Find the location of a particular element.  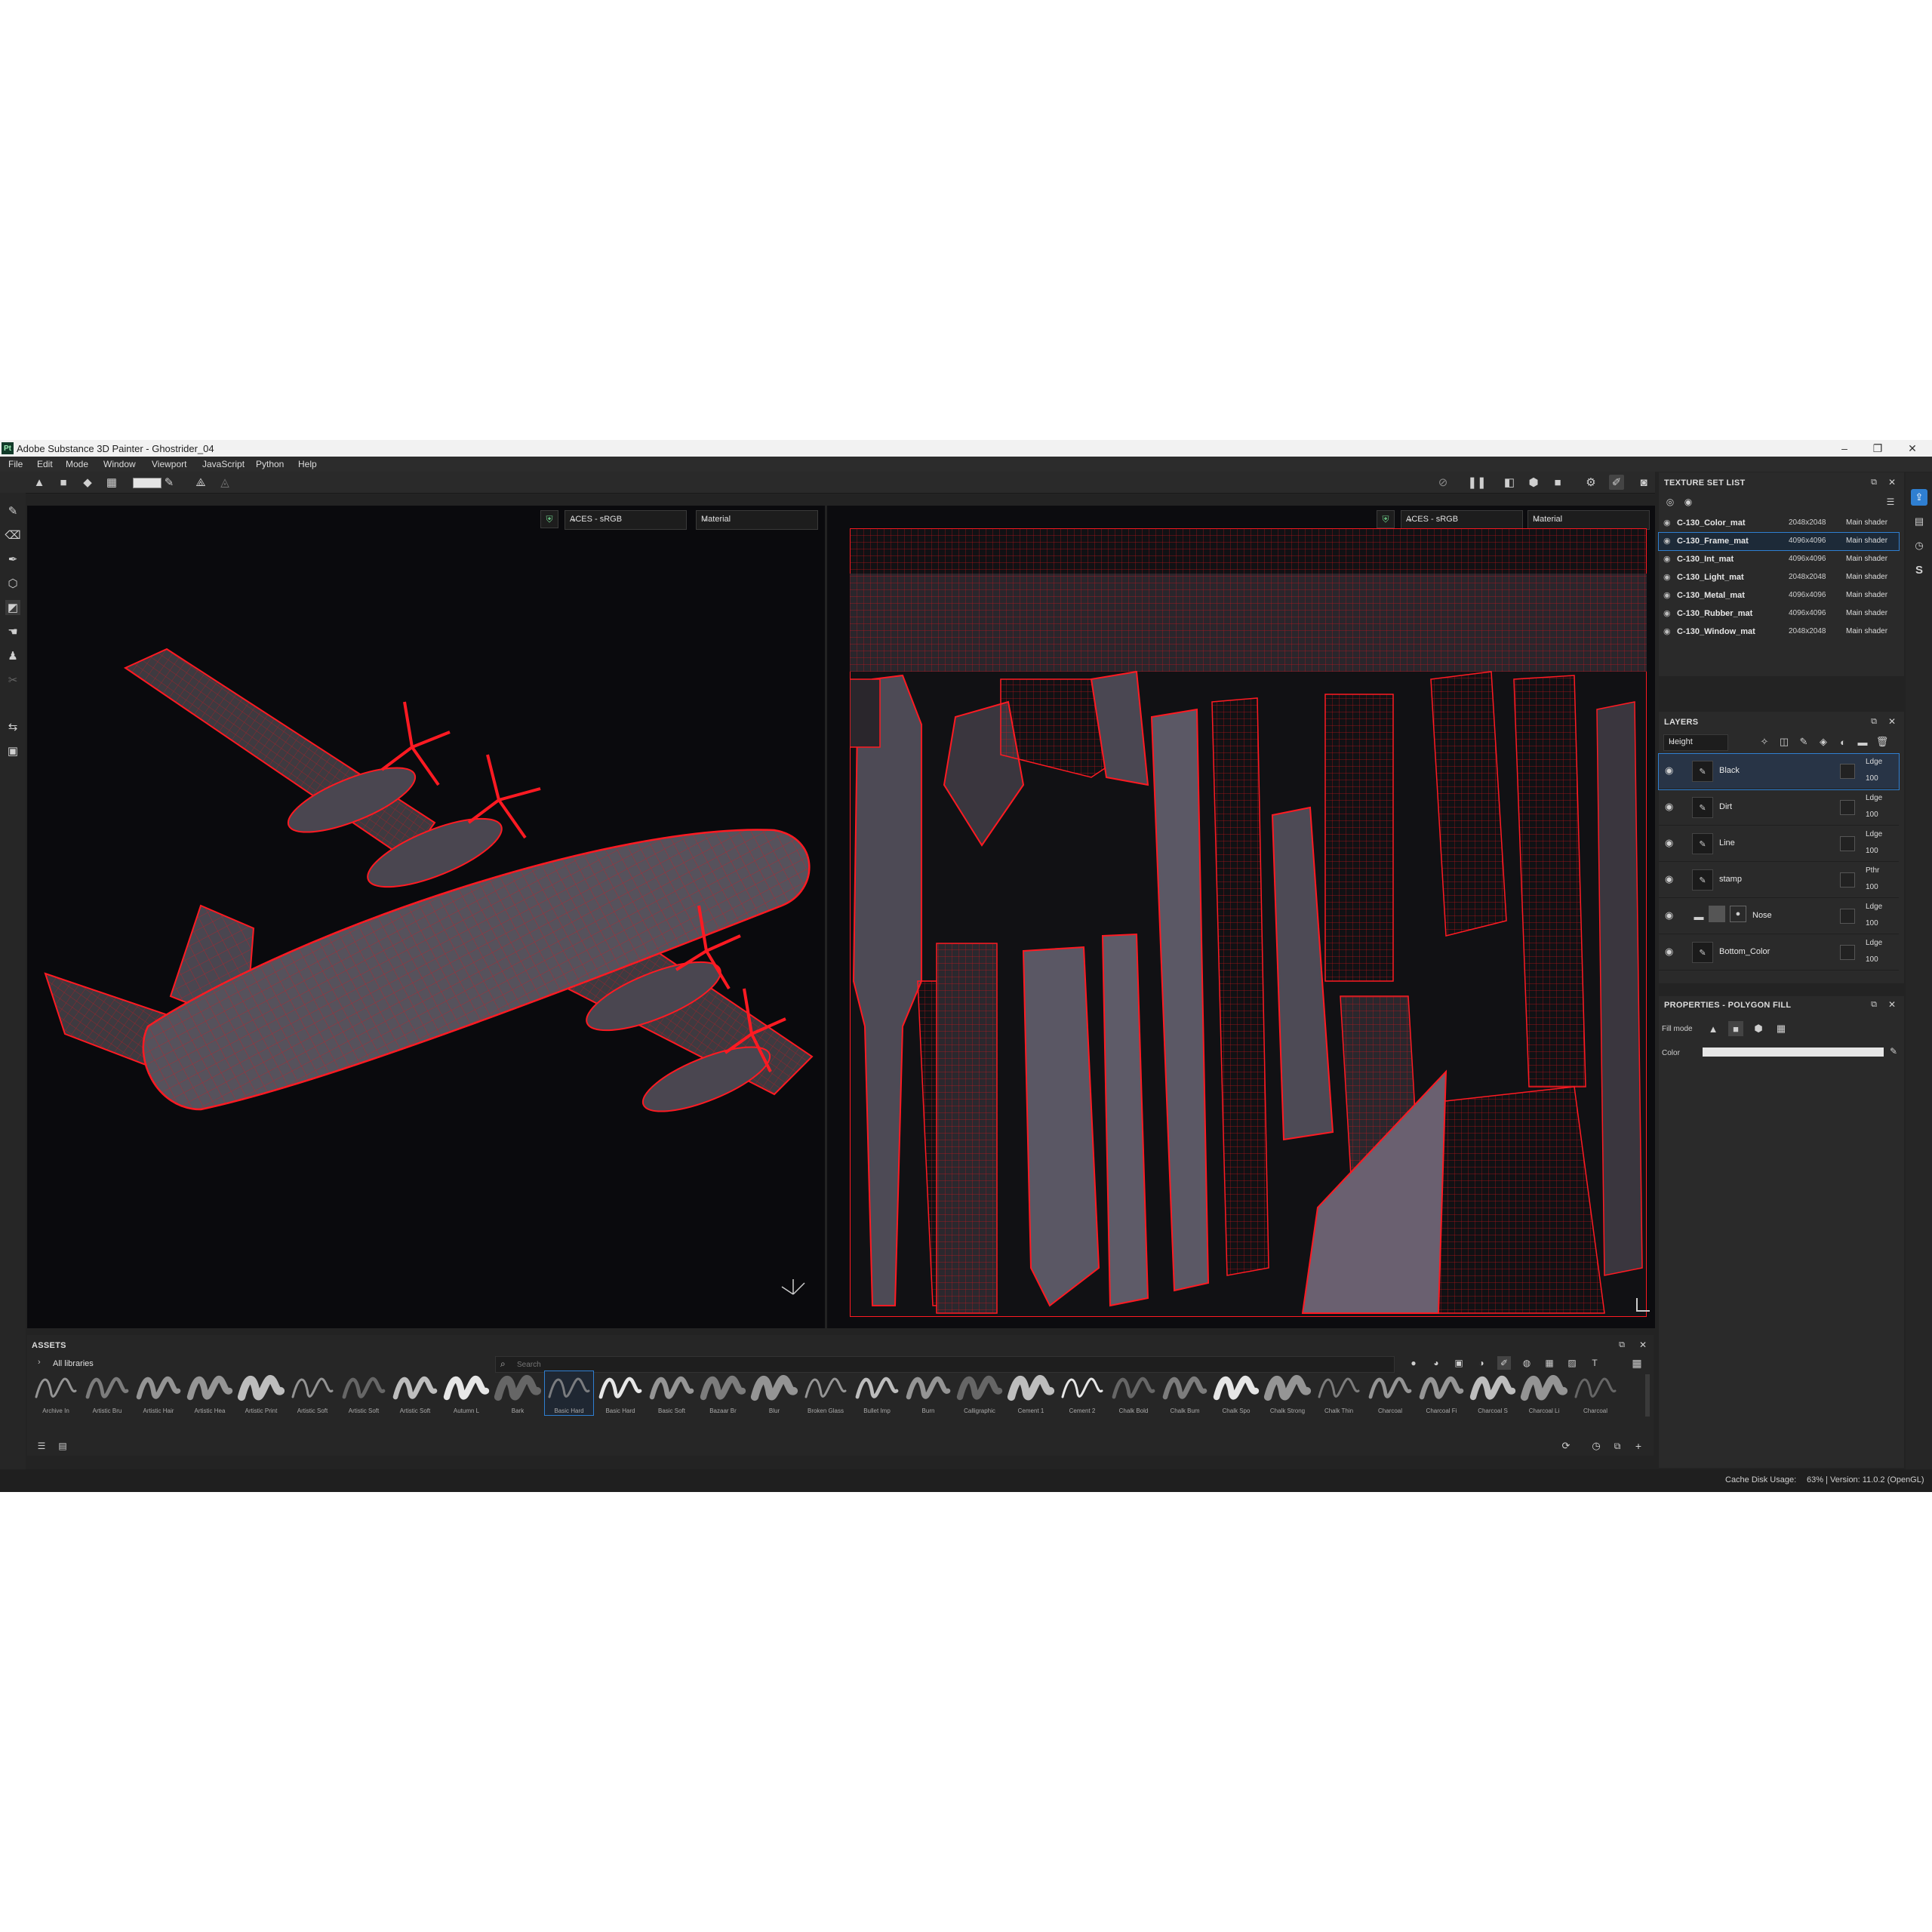

blend-mode: Pthr is located at coordinates (1872, 870).